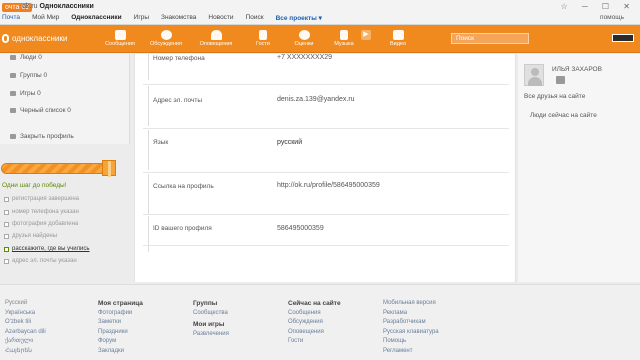 This screenshot has width=640, height=360. What do you see at coordinates (314, 333) in the screenshot?
I see `footer-link: Оповещения` at bounding box center [314, 333].